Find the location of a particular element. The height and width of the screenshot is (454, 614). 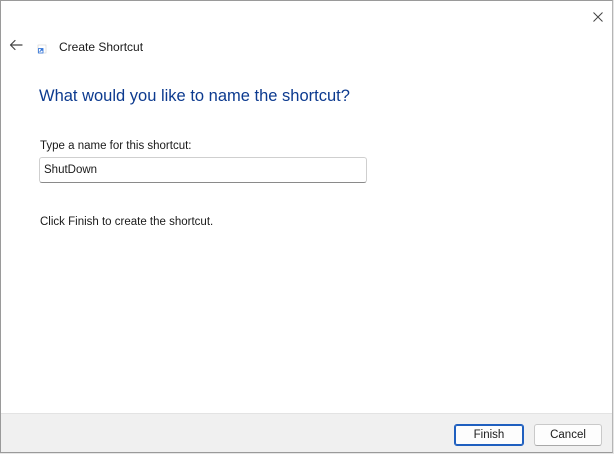

shortcut-name-input is located at coordinates (203, 170).